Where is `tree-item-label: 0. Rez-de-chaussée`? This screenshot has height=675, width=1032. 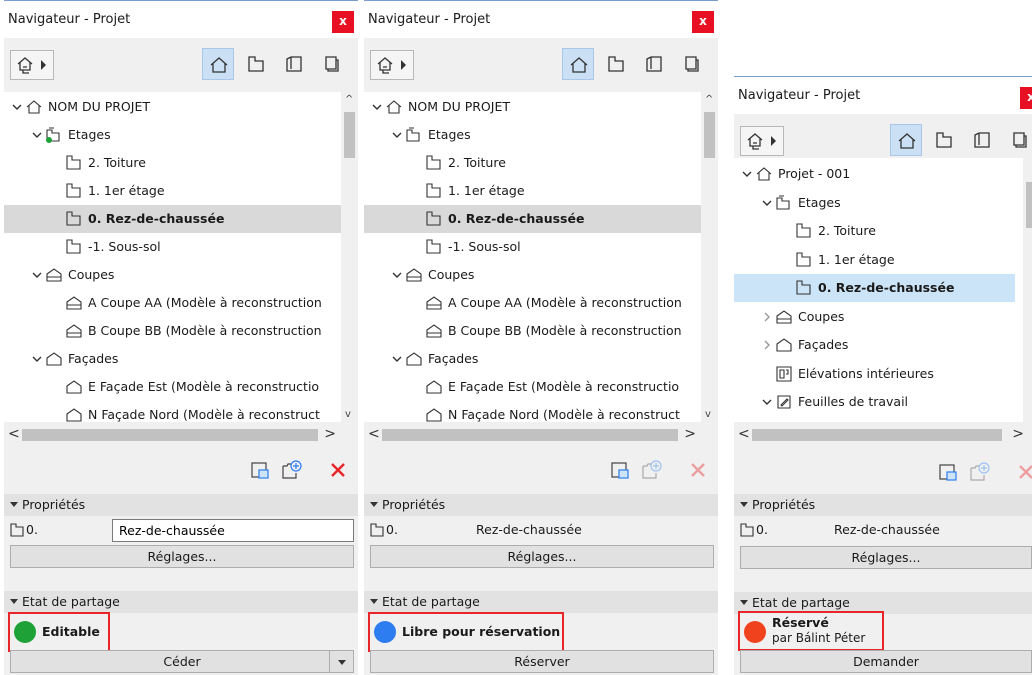
tree-item-label: 0. Rez-de-chaussée is located at coordinates (886, 287).